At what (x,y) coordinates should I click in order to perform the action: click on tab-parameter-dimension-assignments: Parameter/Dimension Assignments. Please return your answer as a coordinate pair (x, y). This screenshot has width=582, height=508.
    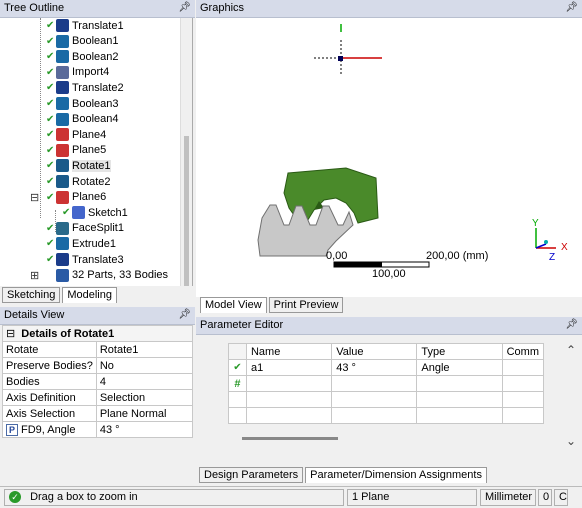
    Looking at the image, I should click on (396, 475).